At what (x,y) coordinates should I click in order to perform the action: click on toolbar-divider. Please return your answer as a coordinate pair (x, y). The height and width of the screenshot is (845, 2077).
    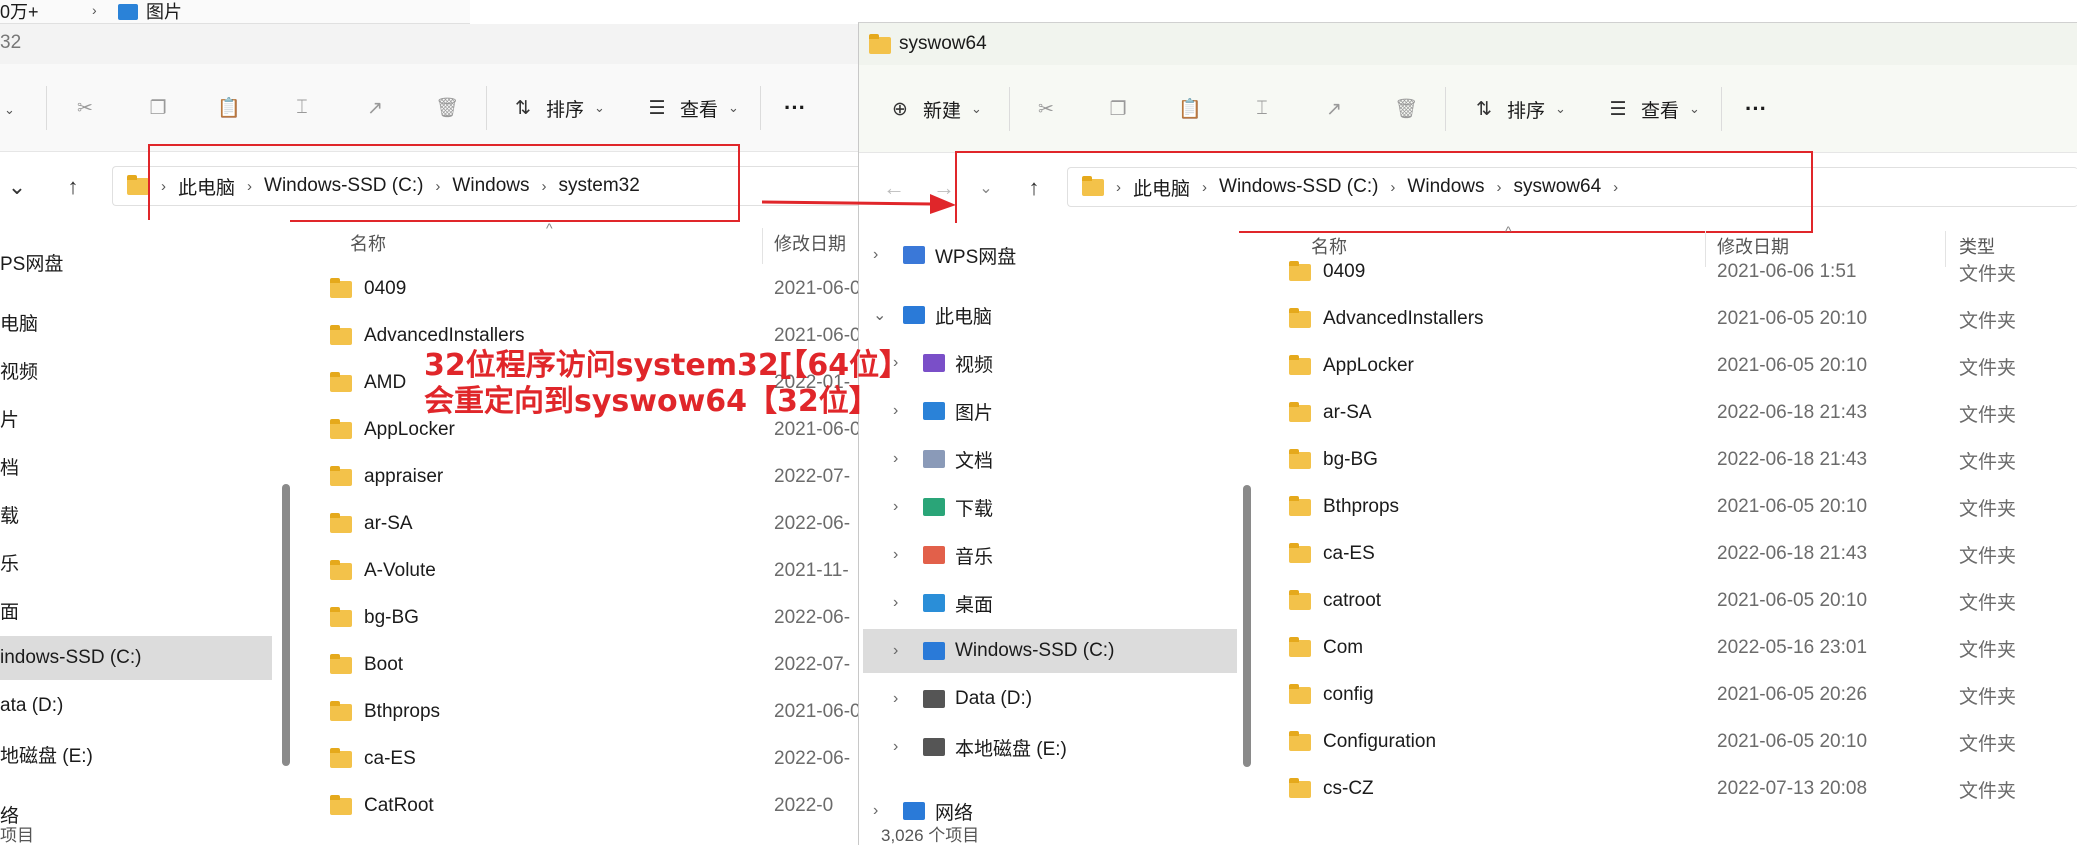
    Looking at the image, I should click on (486, 108).